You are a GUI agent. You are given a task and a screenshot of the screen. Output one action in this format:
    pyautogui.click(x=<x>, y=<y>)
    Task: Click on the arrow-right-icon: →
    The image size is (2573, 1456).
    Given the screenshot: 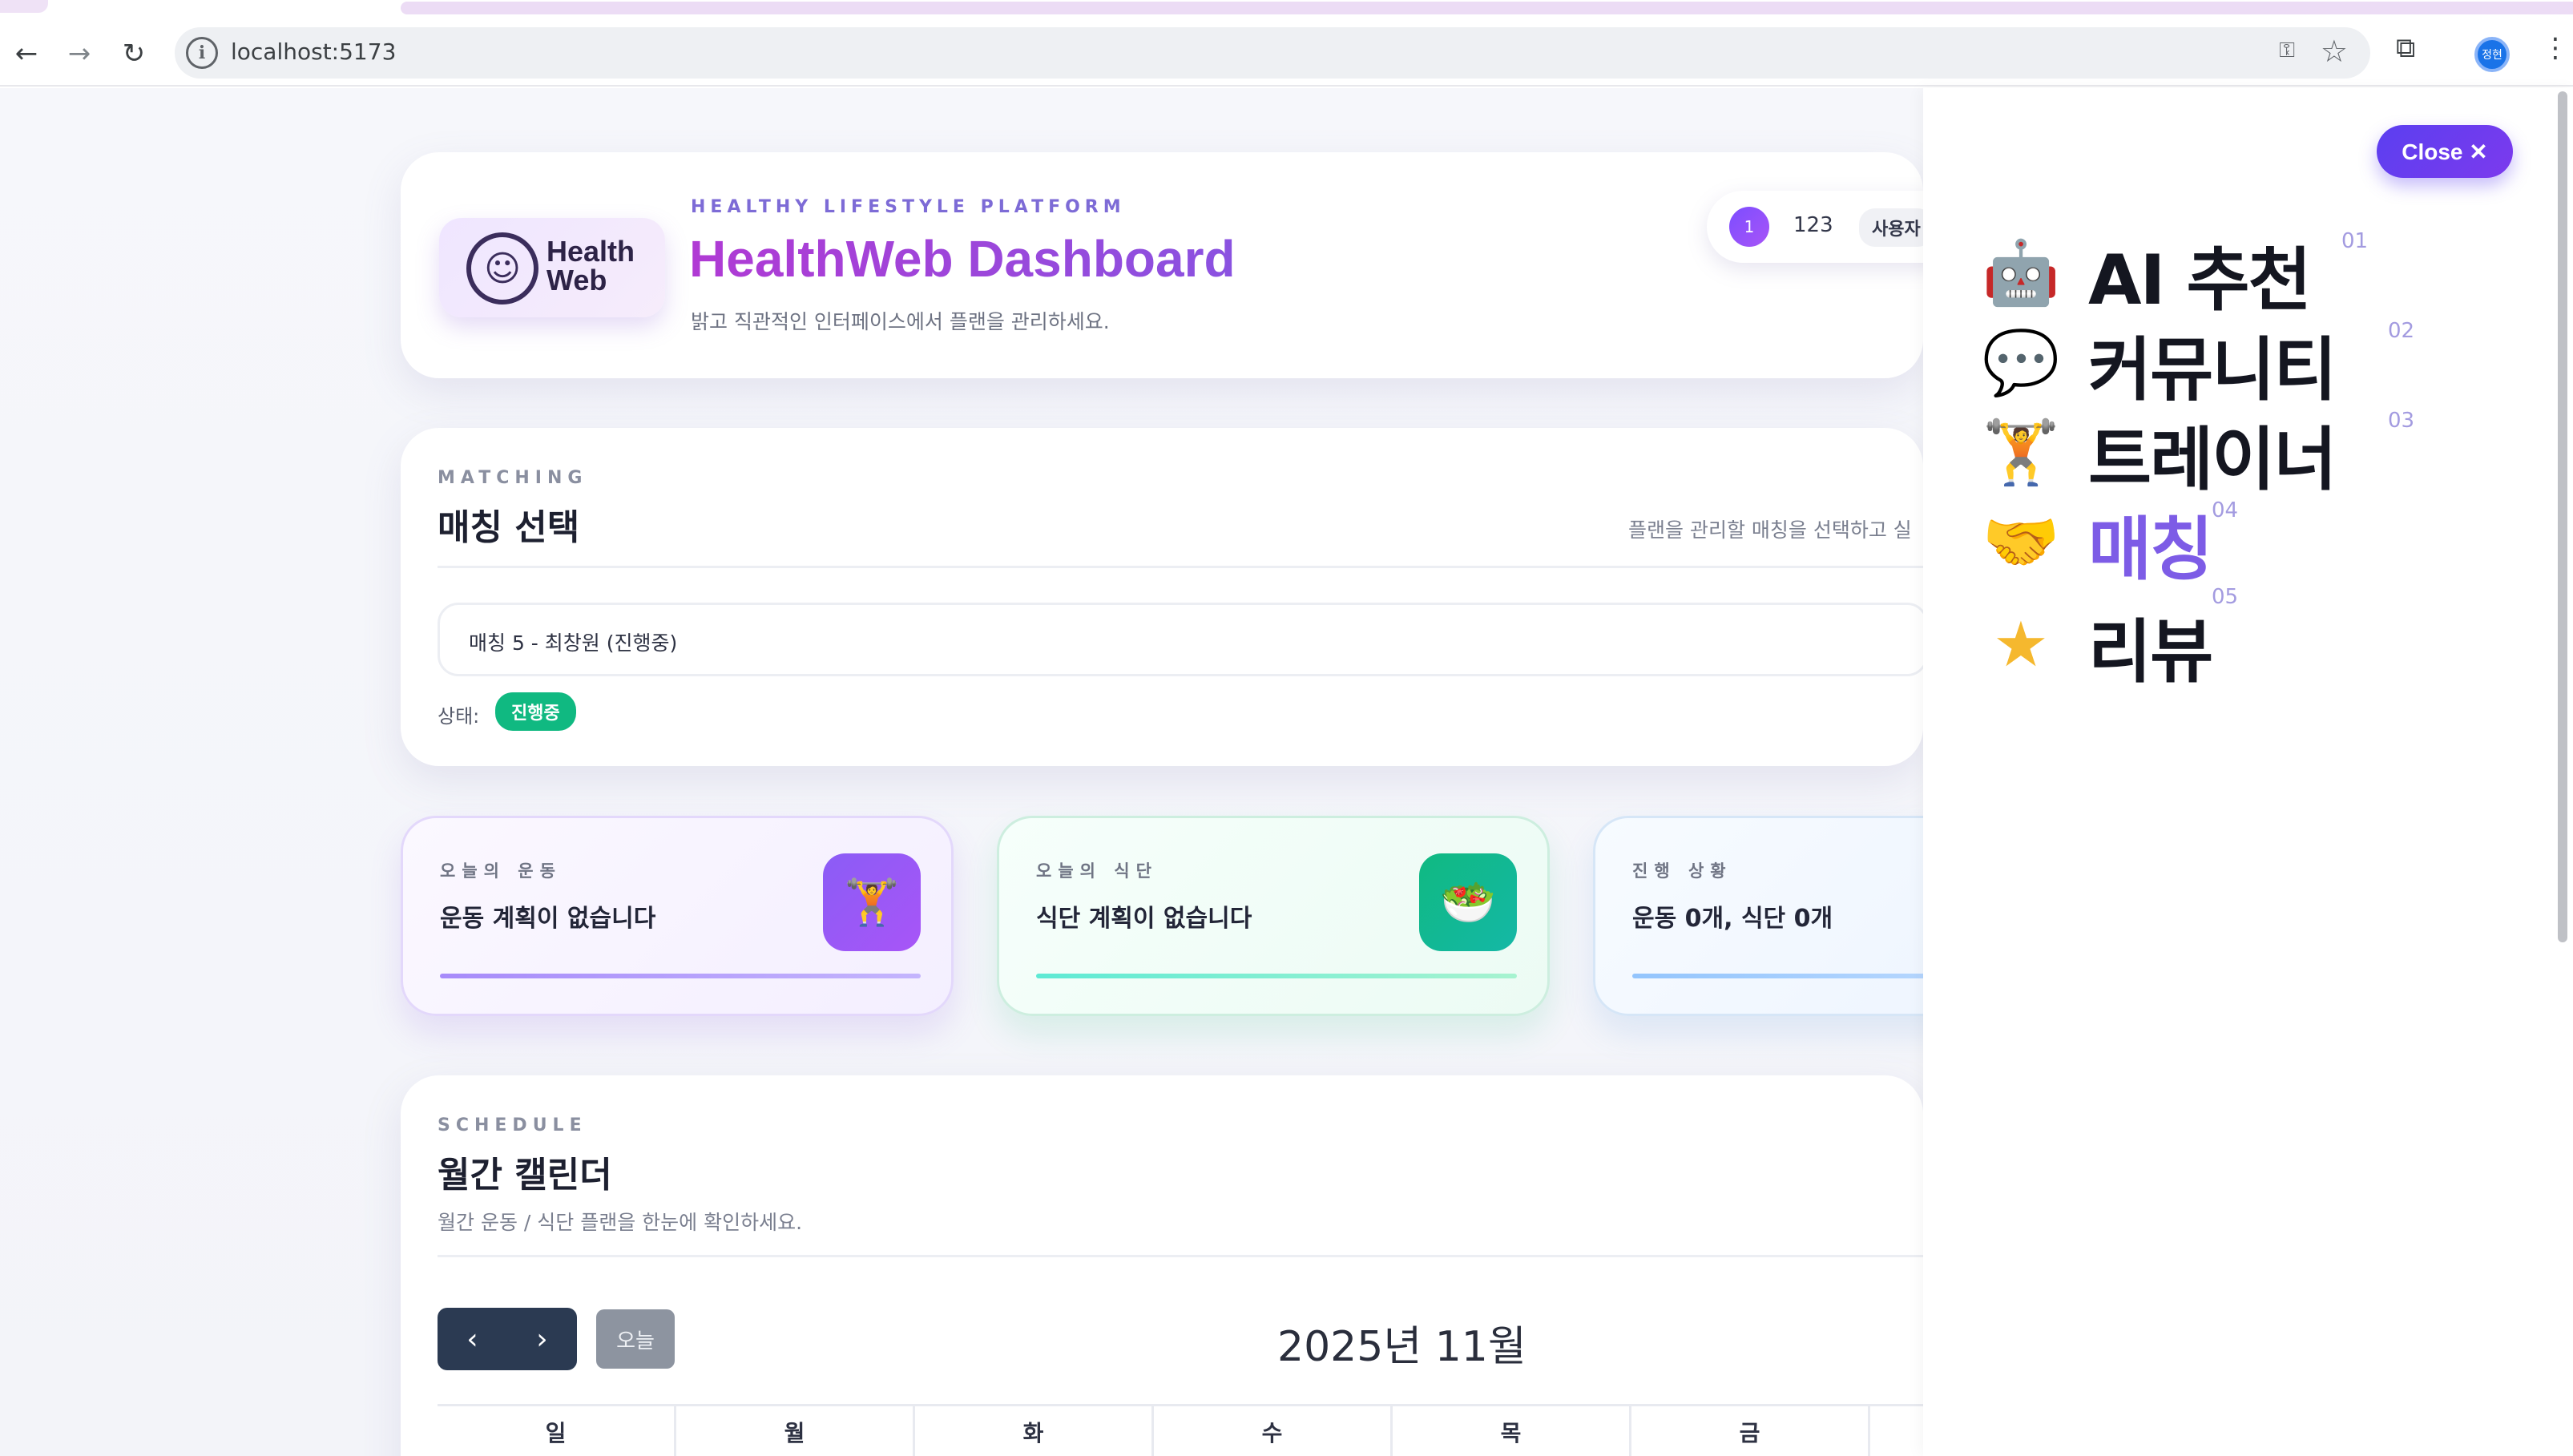 What is the action you would take?
    pyautogui.click(x=79, y=54)
    